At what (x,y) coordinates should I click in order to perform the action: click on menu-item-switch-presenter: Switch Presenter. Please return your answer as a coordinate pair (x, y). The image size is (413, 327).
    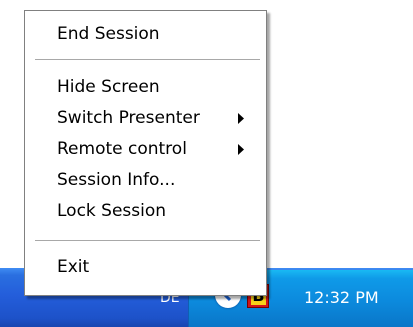
    Looking at the image, I should click on (145, 118).